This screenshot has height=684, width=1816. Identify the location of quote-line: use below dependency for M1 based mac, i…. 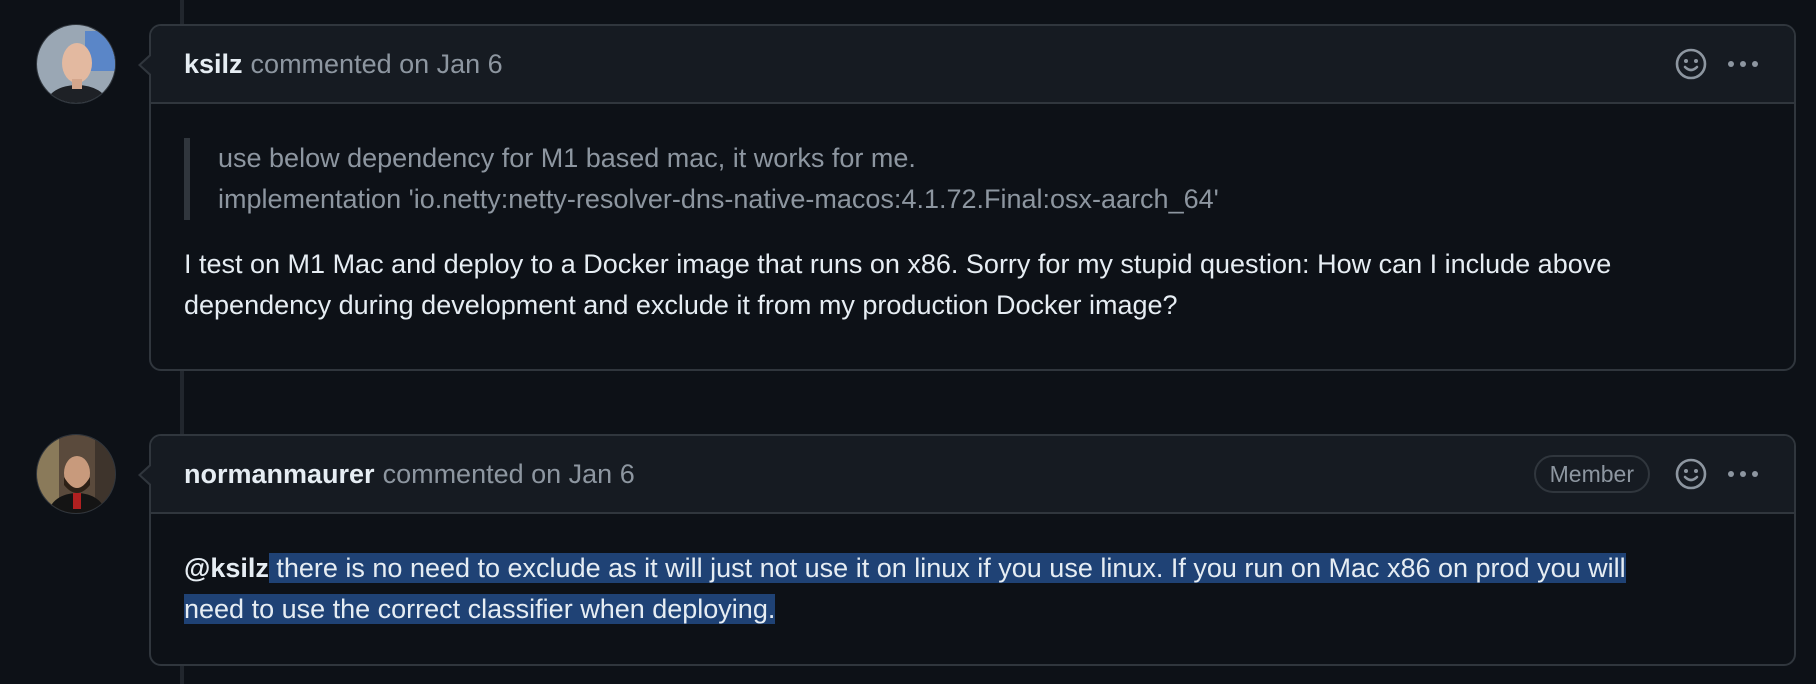
(567, 158).